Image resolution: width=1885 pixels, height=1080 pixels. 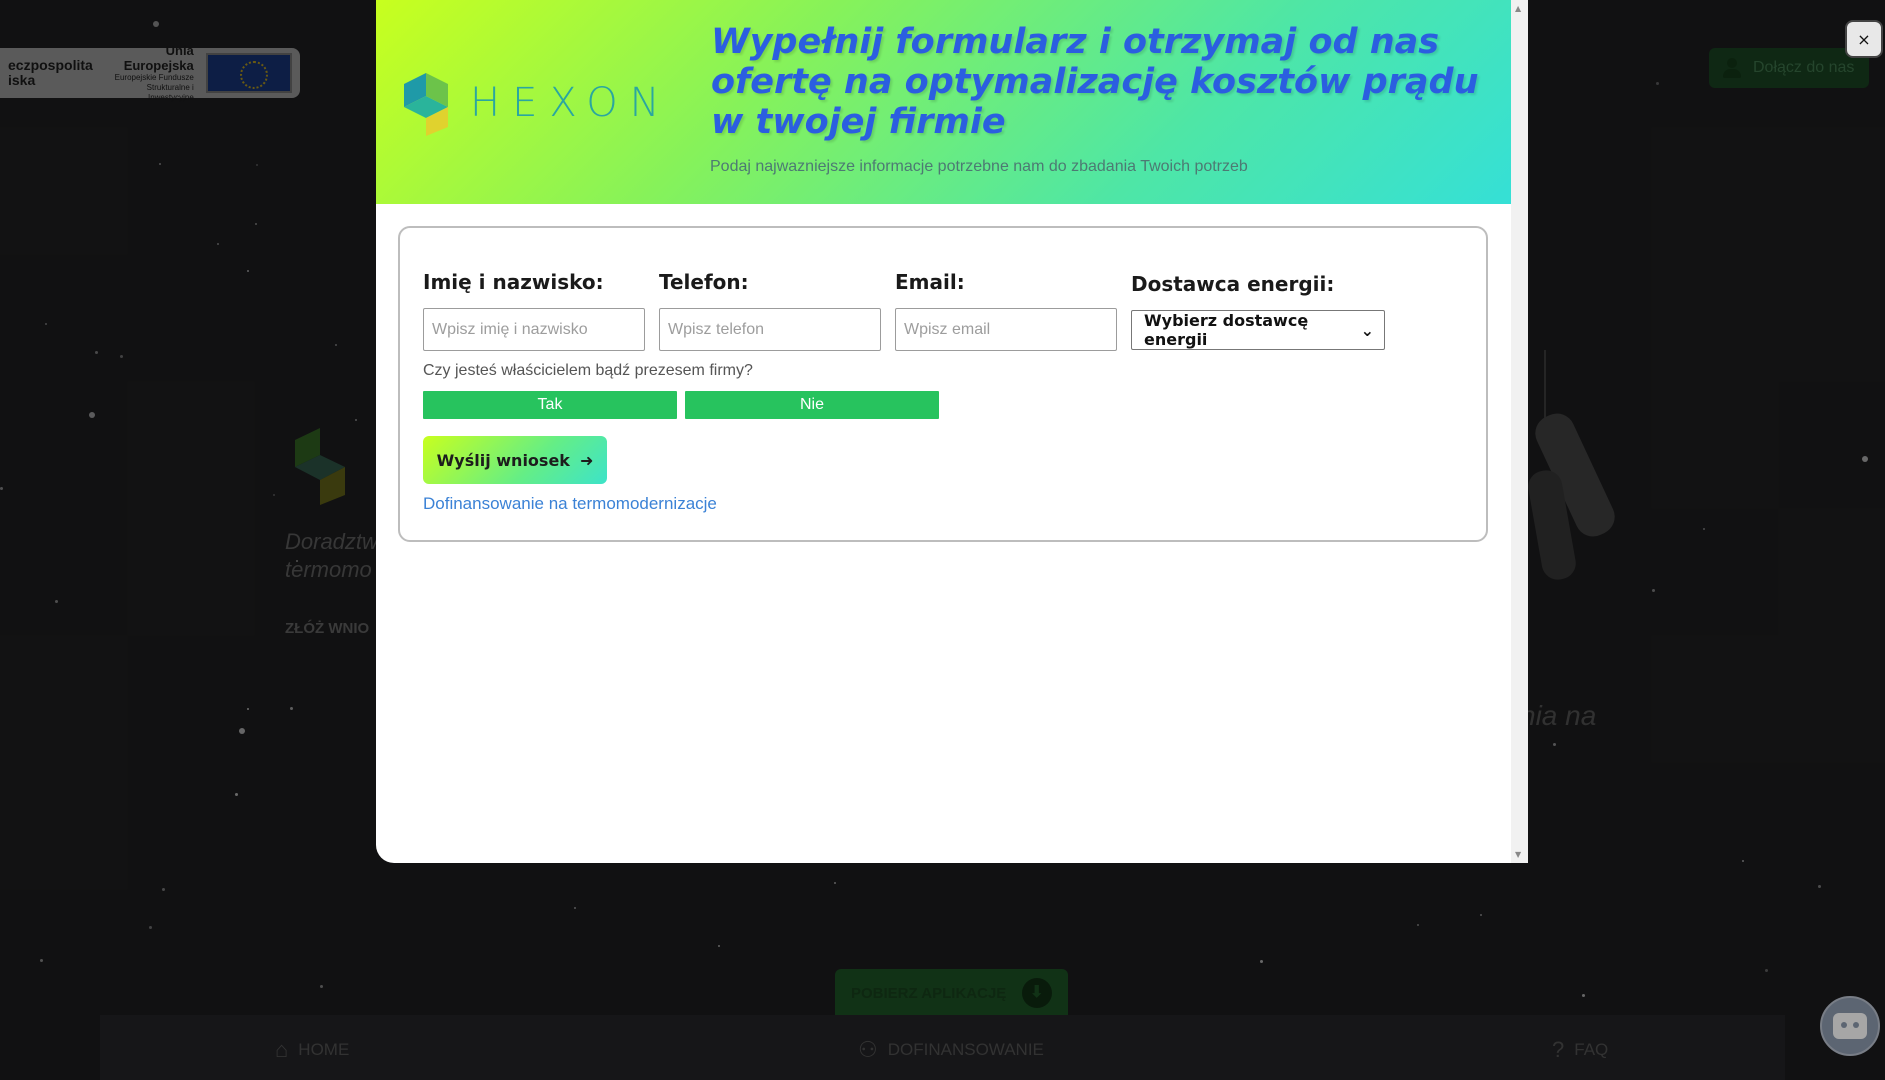 What do you see at coordinates (704, 282) in the screenshot?
I see `phone-label: Telefon:` at bounding box center [704, 282].